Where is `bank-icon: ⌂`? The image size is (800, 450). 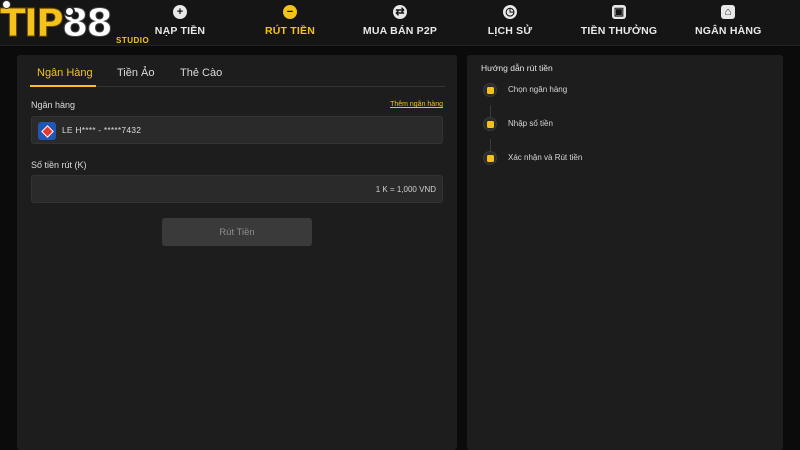 bank-icon: ⌂ is located at coordinates (728, 12).